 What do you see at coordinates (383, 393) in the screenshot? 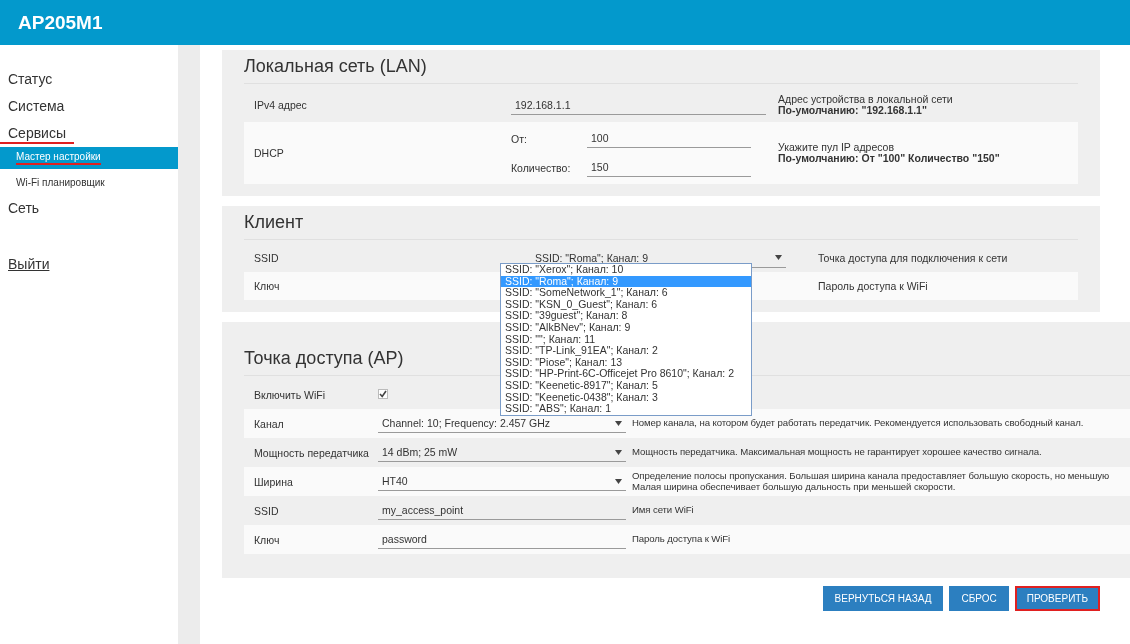
I see `checkbox` at bounding box center [383, 393].